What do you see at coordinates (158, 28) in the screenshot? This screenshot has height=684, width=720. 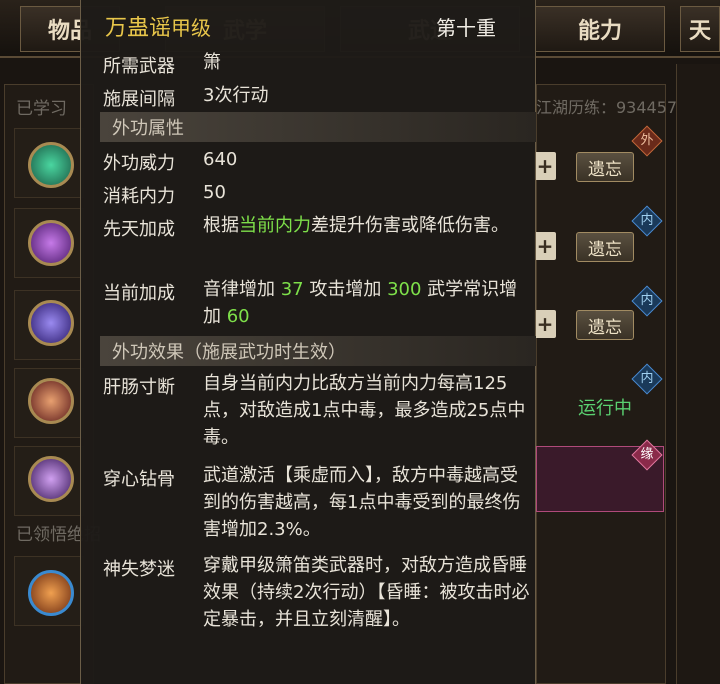 I see `tooltip-title: 万蛊谣甲级` at bounding box center [158, 28].